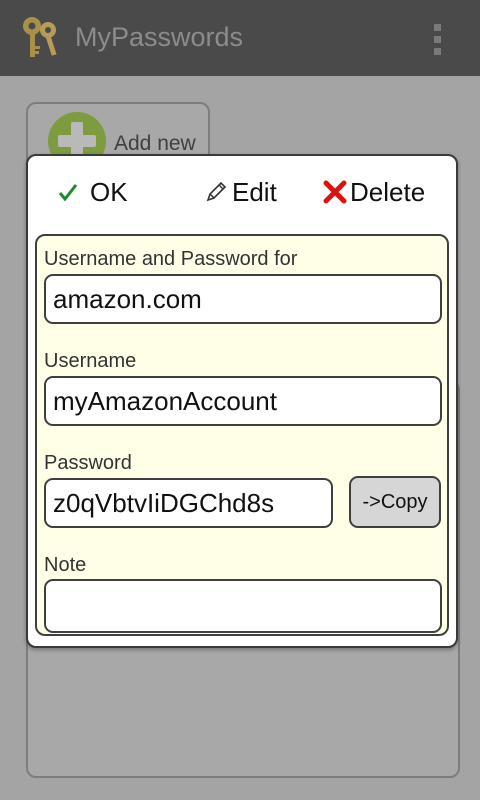  What do you see at coordinates (243, 606) in the screenshot?
I see `note-field` at bounding box center [243, 606].